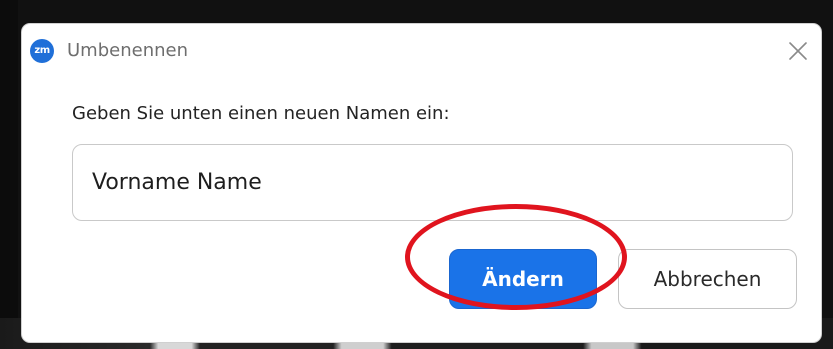 The width and height of the screenshot is (833, 349). Describe the element at coordinates (261, 113) in the screenshot. I see `rename-prompt: Geben Sie unten einen neuen Namen ein:` at that location.